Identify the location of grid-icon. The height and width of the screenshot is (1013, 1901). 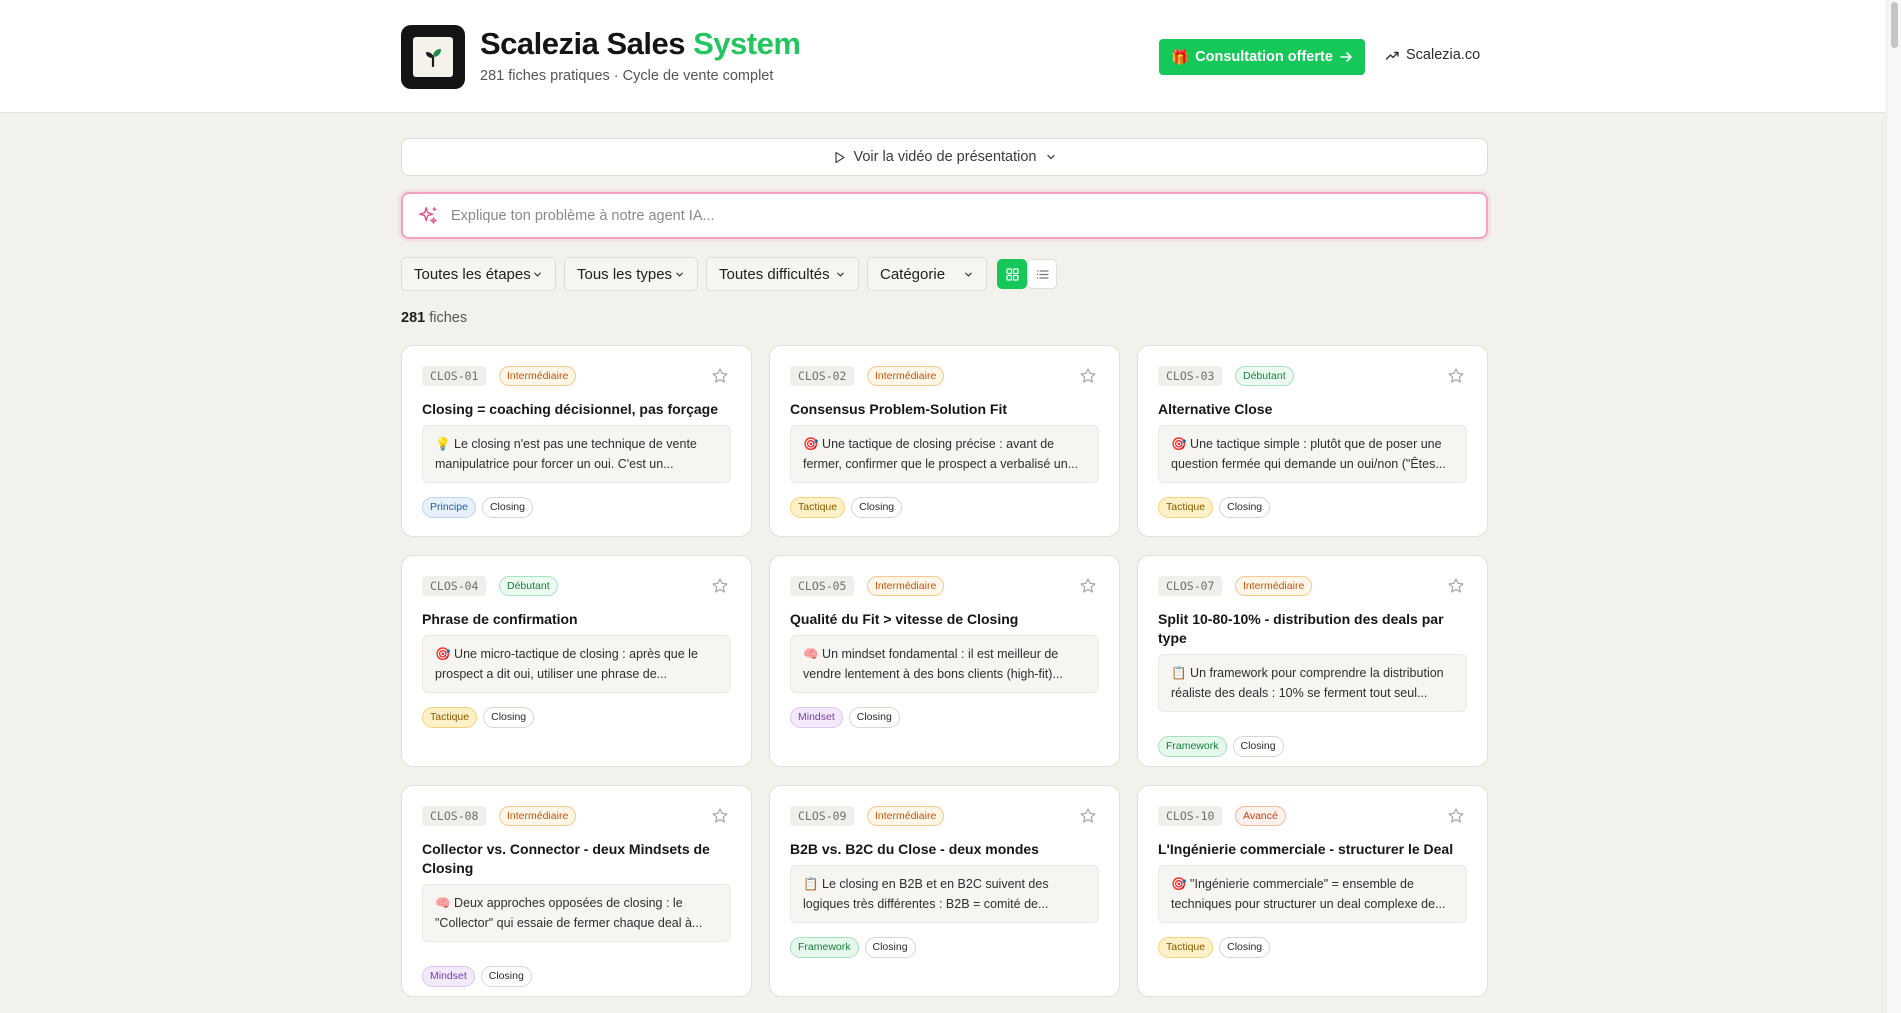
(1012, 274).